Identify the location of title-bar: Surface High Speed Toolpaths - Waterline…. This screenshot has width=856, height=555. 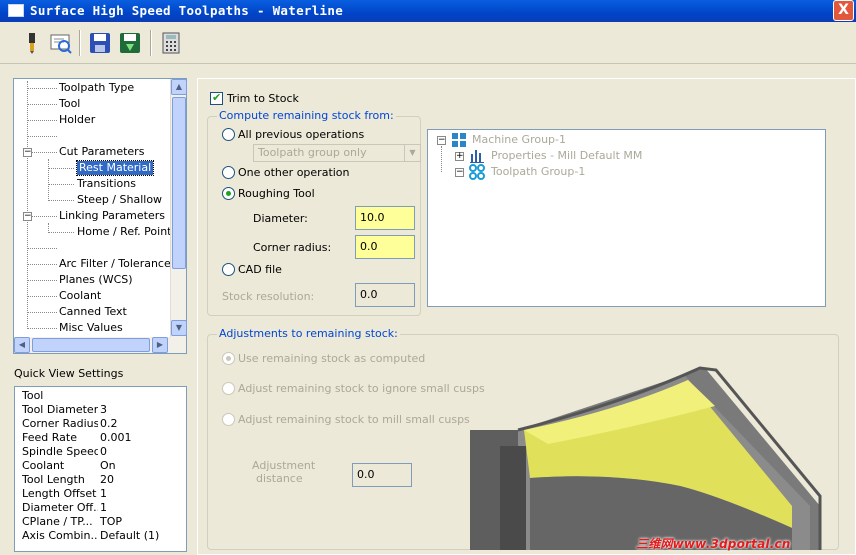
(428, 11).